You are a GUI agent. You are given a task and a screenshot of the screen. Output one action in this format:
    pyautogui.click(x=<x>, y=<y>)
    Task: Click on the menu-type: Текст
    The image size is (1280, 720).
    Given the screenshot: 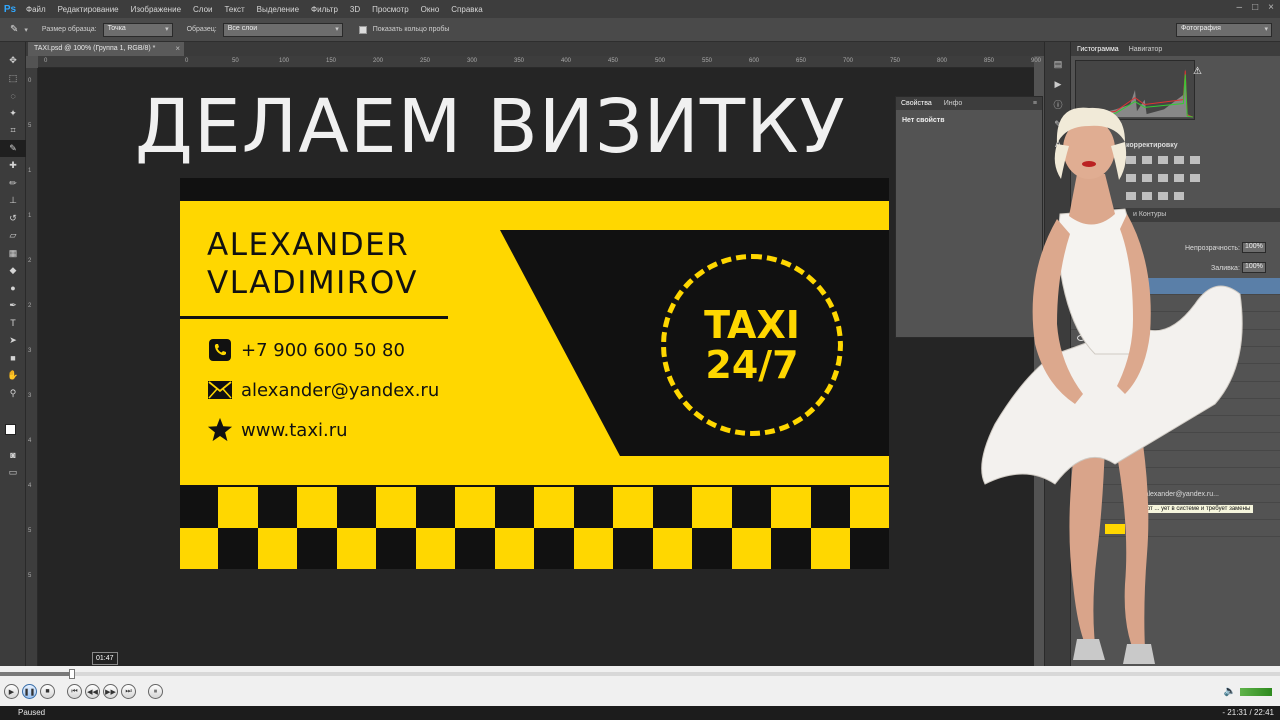 What is the action you would take?
    pyautogui.click(x=234, y=9)
    